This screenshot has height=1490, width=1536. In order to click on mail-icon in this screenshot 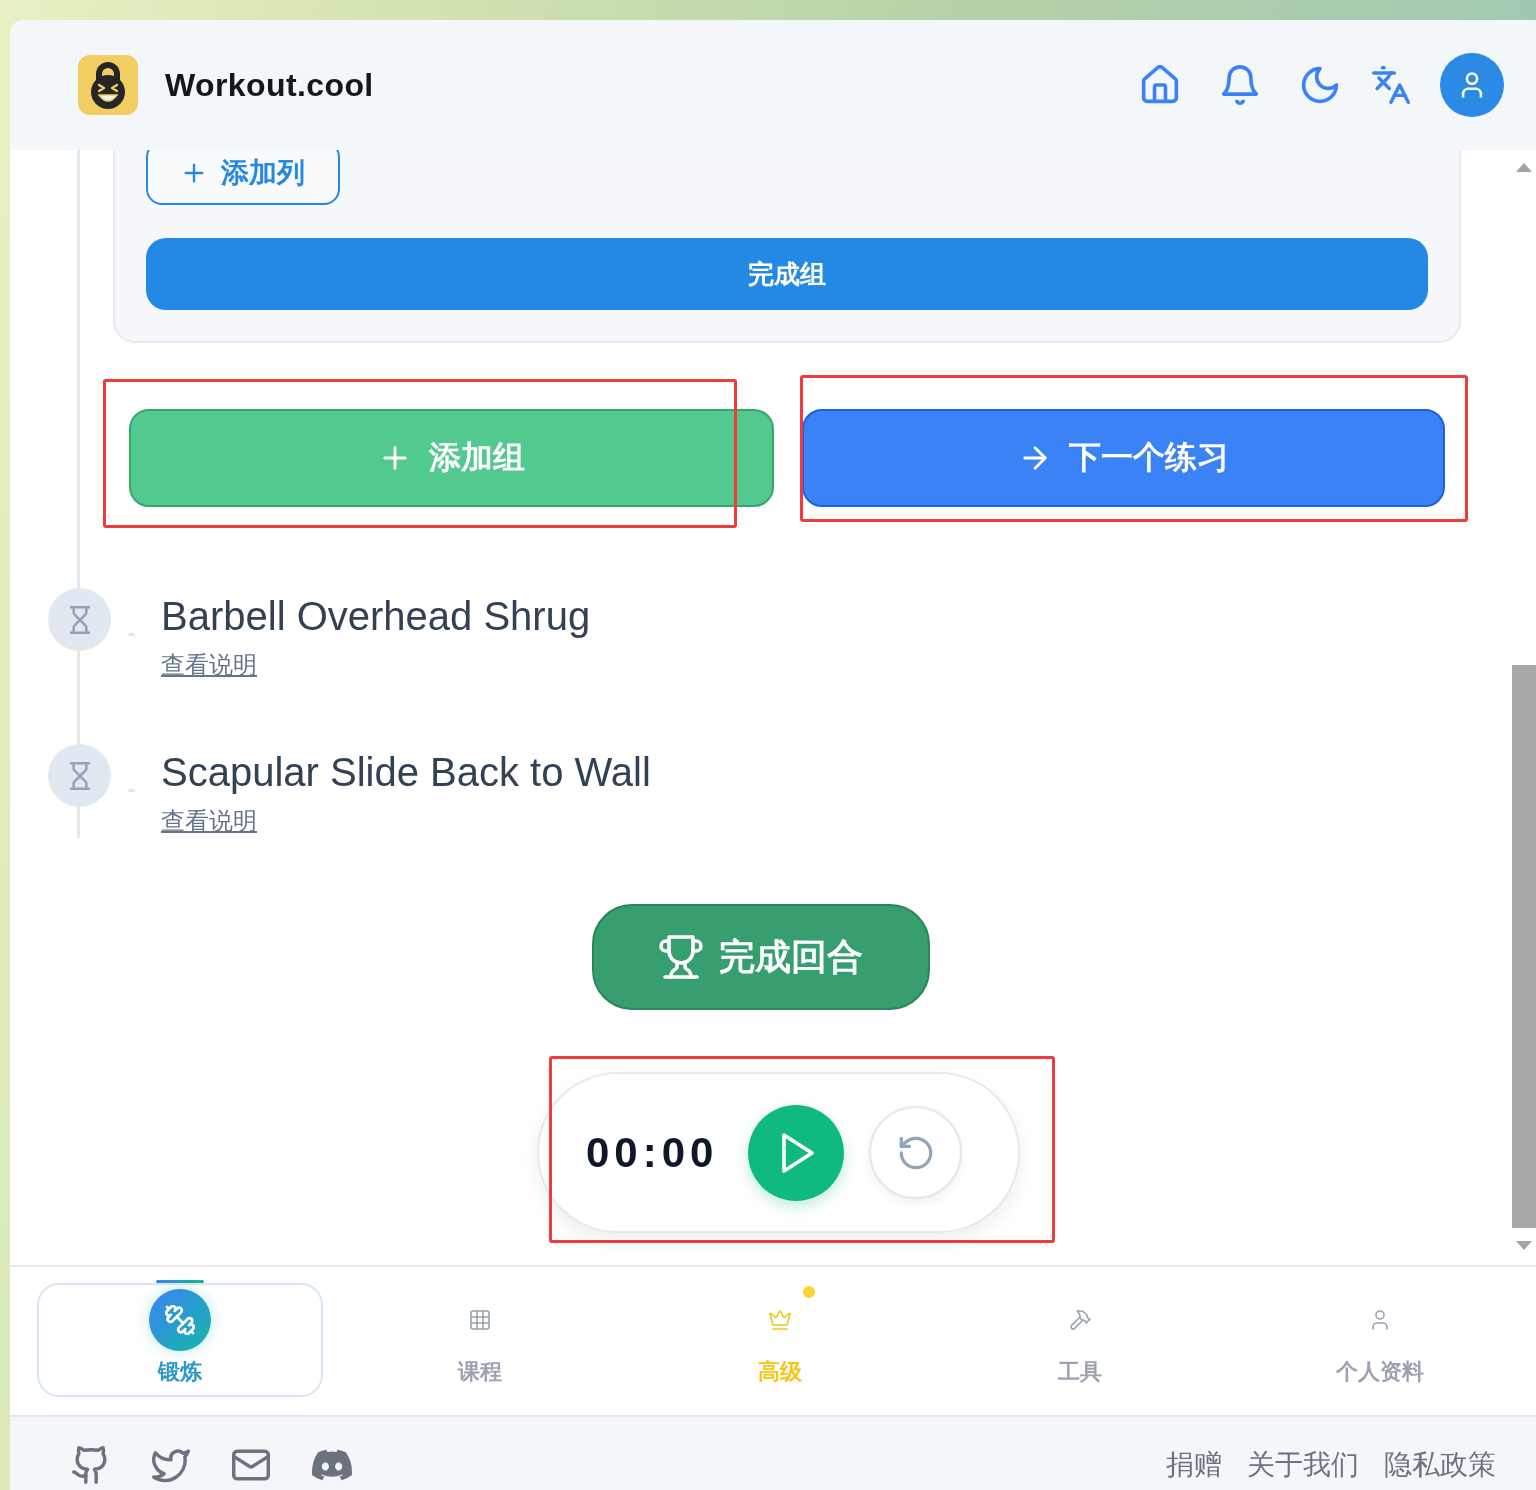, I will do `click(251, 1465)`.